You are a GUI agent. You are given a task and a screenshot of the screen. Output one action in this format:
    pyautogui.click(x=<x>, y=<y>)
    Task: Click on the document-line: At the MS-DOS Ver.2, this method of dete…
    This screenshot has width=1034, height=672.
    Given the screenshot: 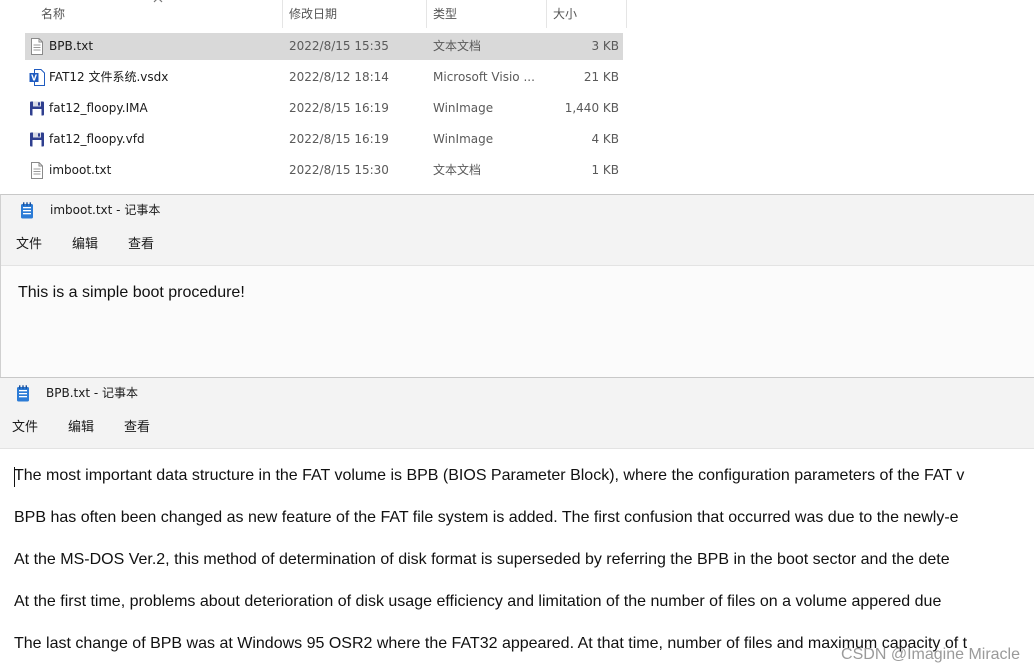 What is the action you would take?
    pyautogui.click(x=482, y=559)
    